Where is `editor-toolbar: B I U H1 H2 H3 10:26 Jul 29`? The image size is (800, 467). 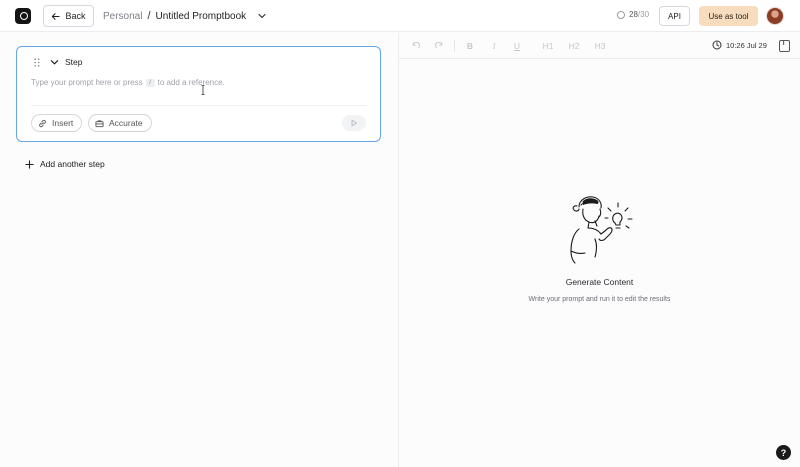
editor-toolbar: B I U H1 H2 H3 10:26 Jul 29 is located at coordinates (599, 46).